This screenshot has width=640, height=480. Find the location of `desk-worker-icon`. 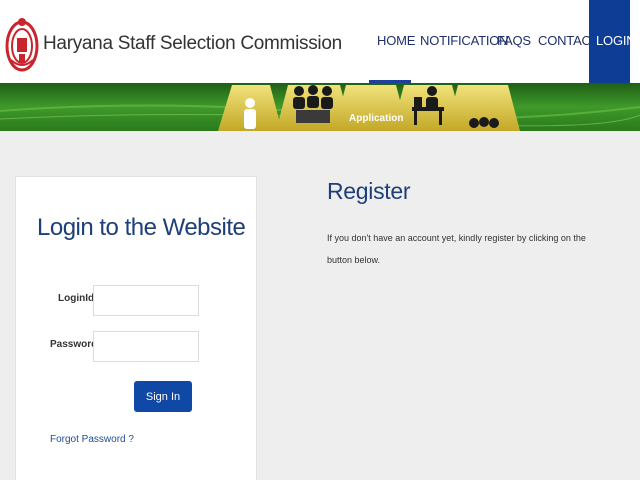

desk-worker-icon is located at coordinates (428, 105).